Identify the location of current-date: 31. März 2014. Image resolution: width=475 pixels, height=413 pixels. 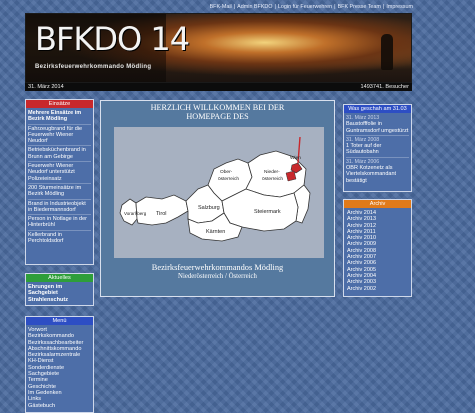
(46, 87).